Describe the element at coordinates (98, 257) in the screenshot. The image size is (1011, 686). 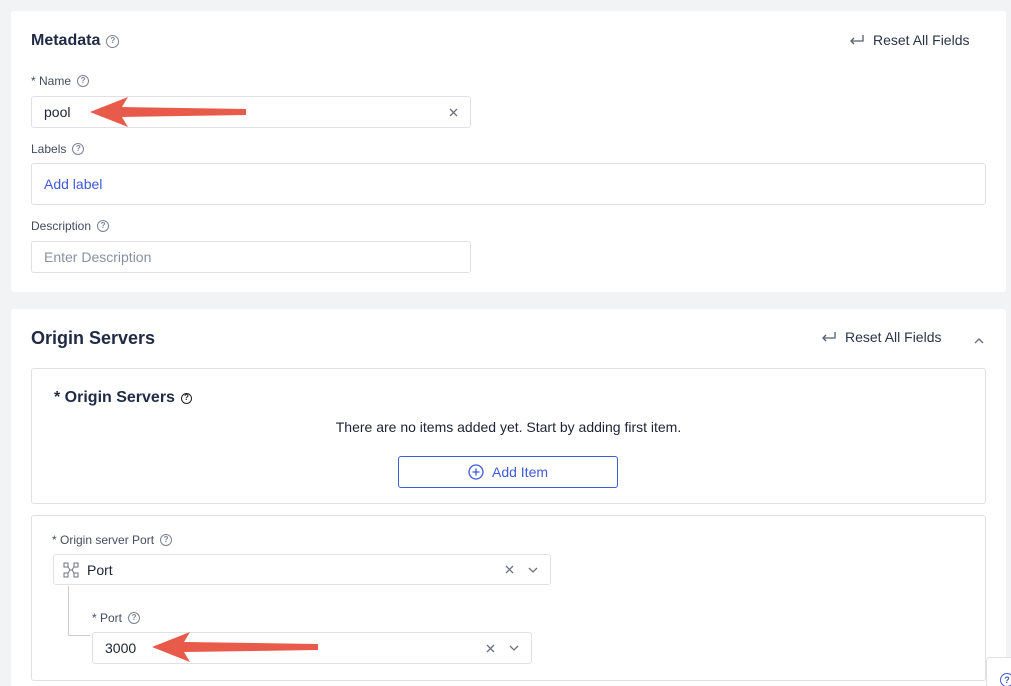
I see `description-placeholder: Enter Description` at that location.